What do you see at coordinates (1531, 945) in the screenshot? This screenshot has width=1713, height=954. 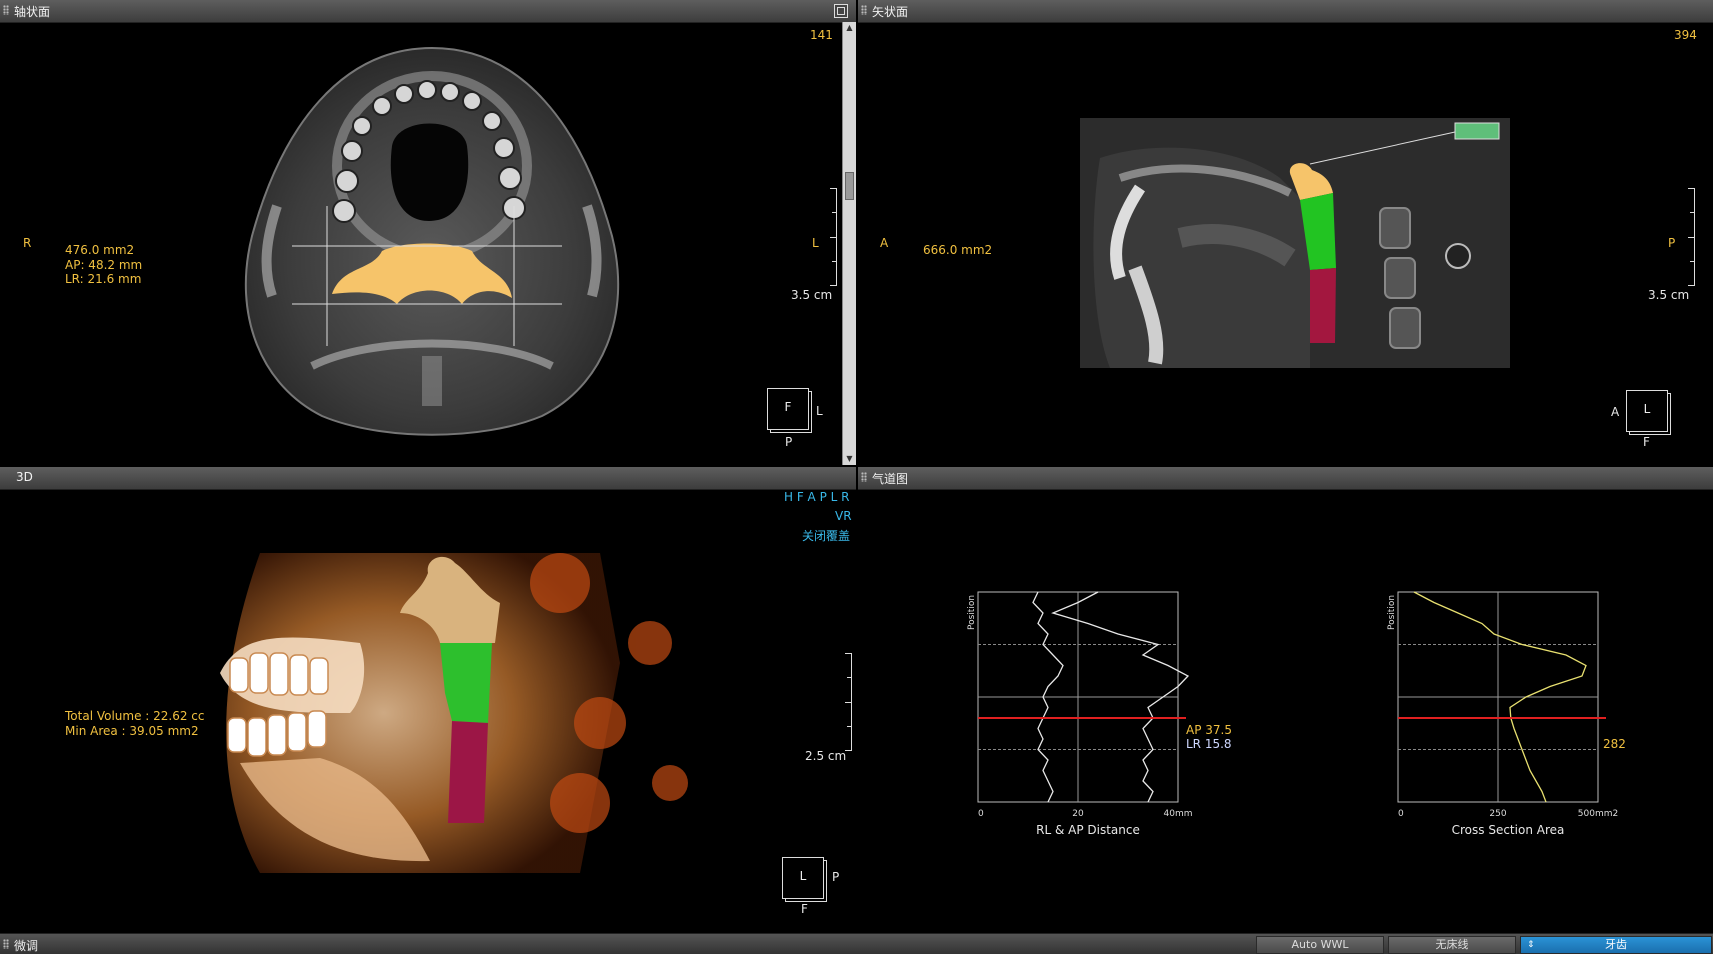 I see `spinner-arrows-icon: ⇕` at bounding box center [1531, 945].